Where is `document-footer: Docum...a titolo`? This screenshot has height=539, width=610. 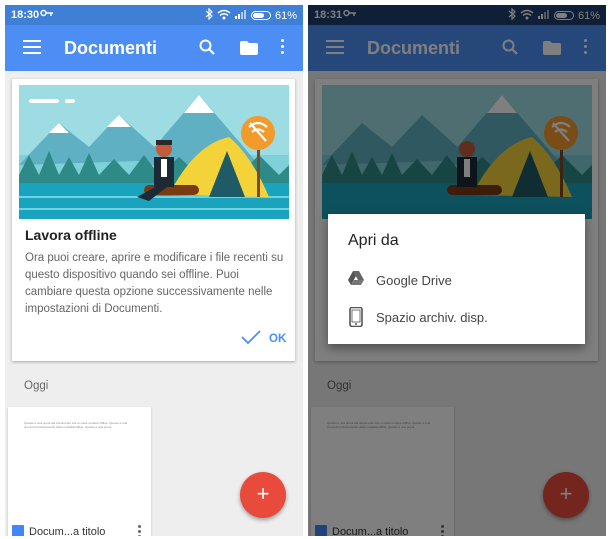 document-footer: Docum...a titolo is located at coordinates (58, 530).